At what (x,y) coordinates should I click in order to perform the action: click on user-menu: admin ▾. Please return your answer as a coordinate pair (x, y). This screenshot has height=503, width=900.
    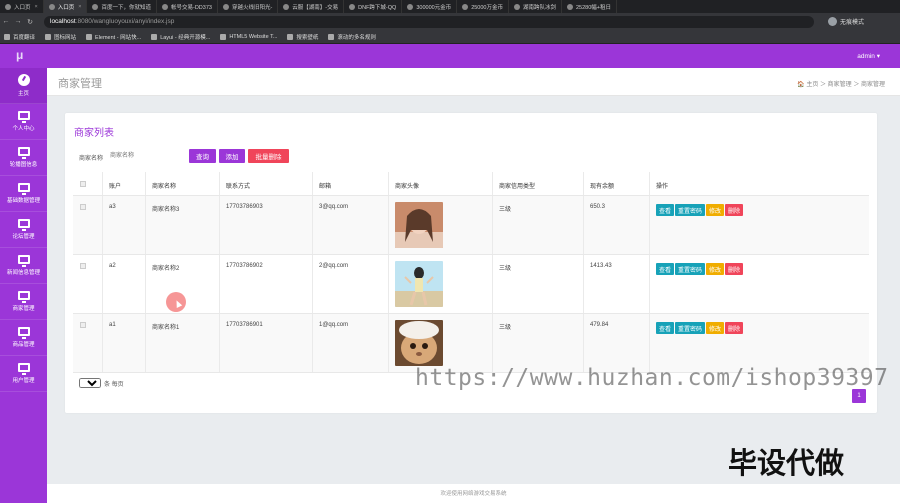
    Looking at the image, I should click on (868, 56).